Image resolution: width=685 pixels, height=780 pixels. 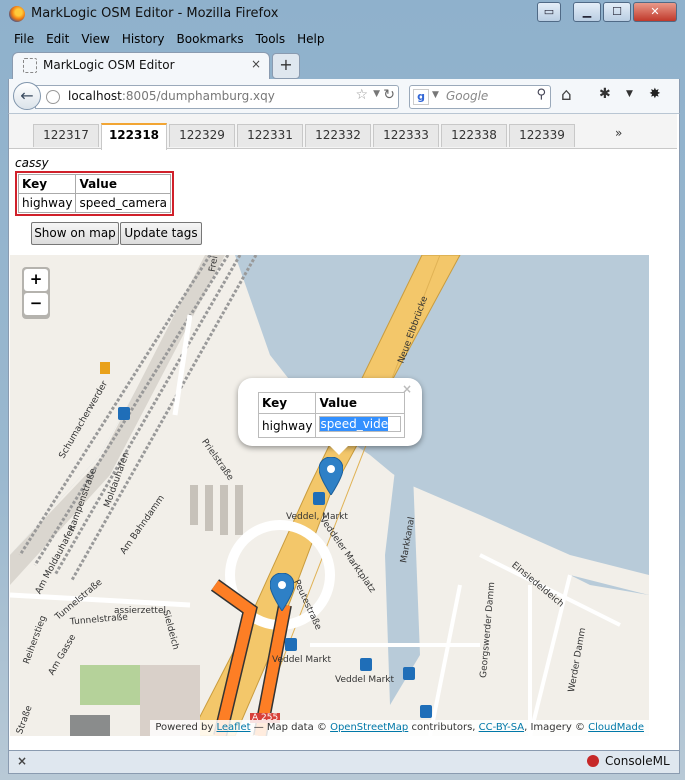 What do you see at coordinates (629, 94) in the screenshot?
I see `addon-dropdown-icon: ▼` at bounding box center [629, 94].